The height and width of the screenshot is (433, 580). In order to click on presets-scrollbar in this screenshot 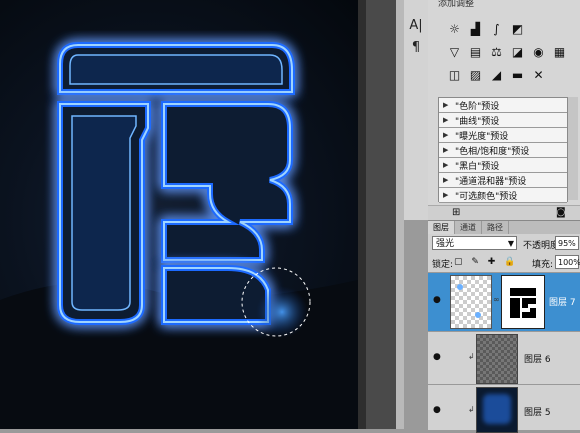, I will do `click(573, 148)`.